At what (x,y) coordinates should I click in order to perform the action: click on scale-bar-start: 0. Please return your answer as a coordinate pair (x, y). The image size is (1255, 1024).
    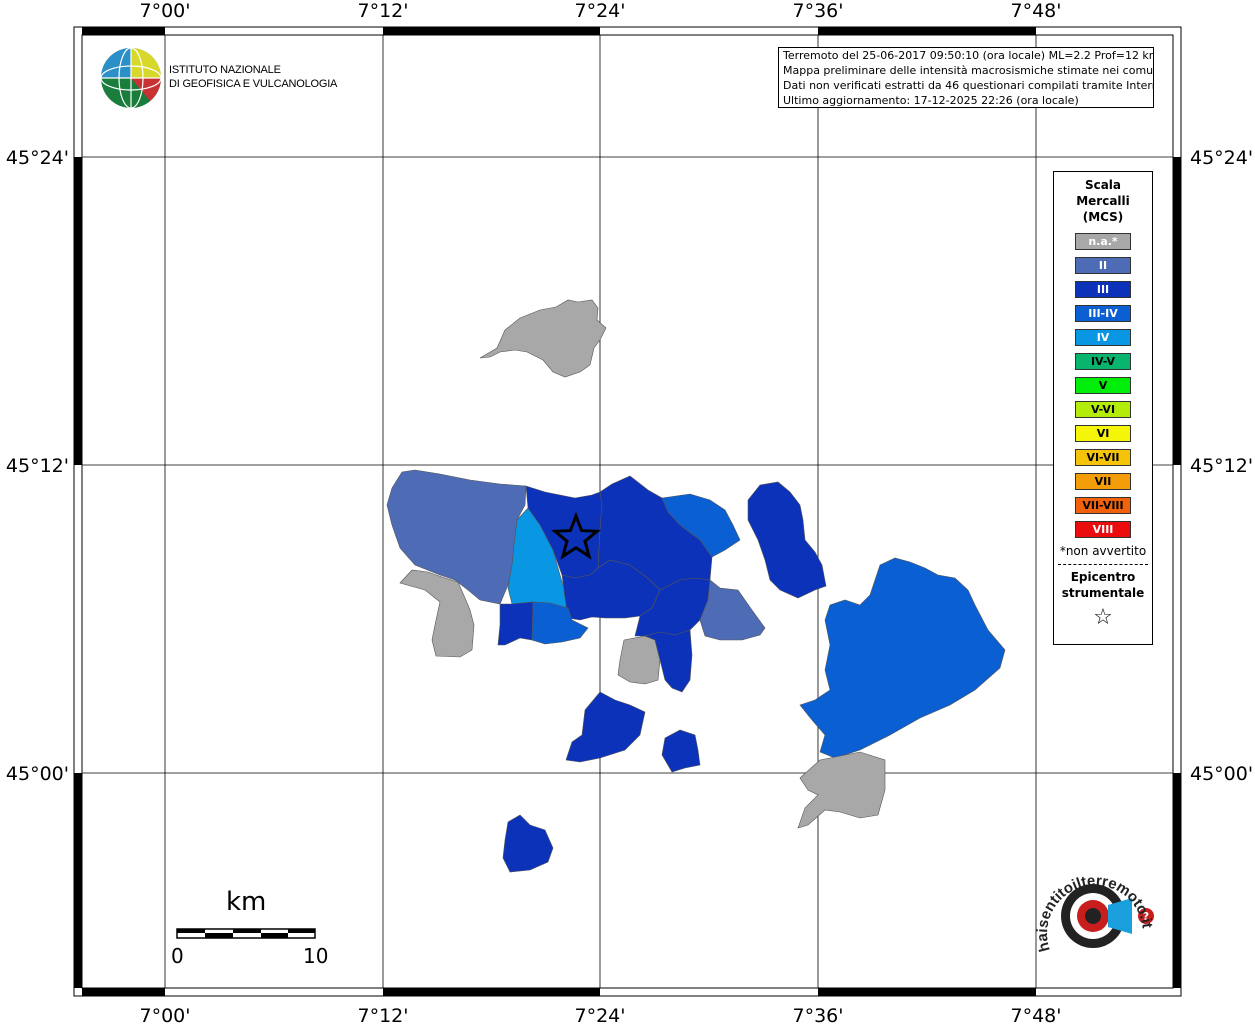
    Looking at the image, I should click on (177, 956).